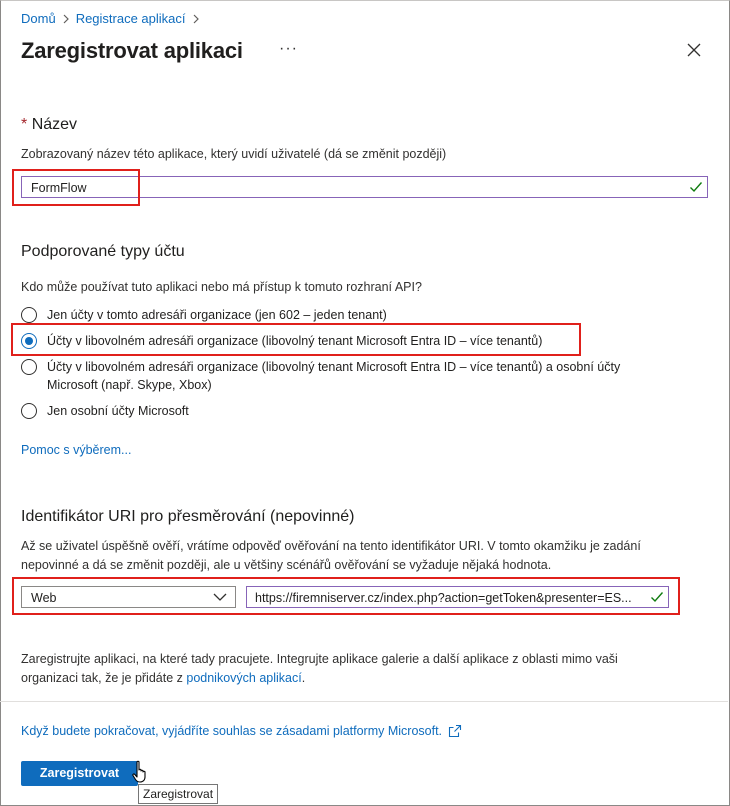 The height and width of the screenshot is (806, 730). What do you see at coordinates (455, 731) in the screenshot?
I see `external-link-icon` at bounding box center [455, 731].